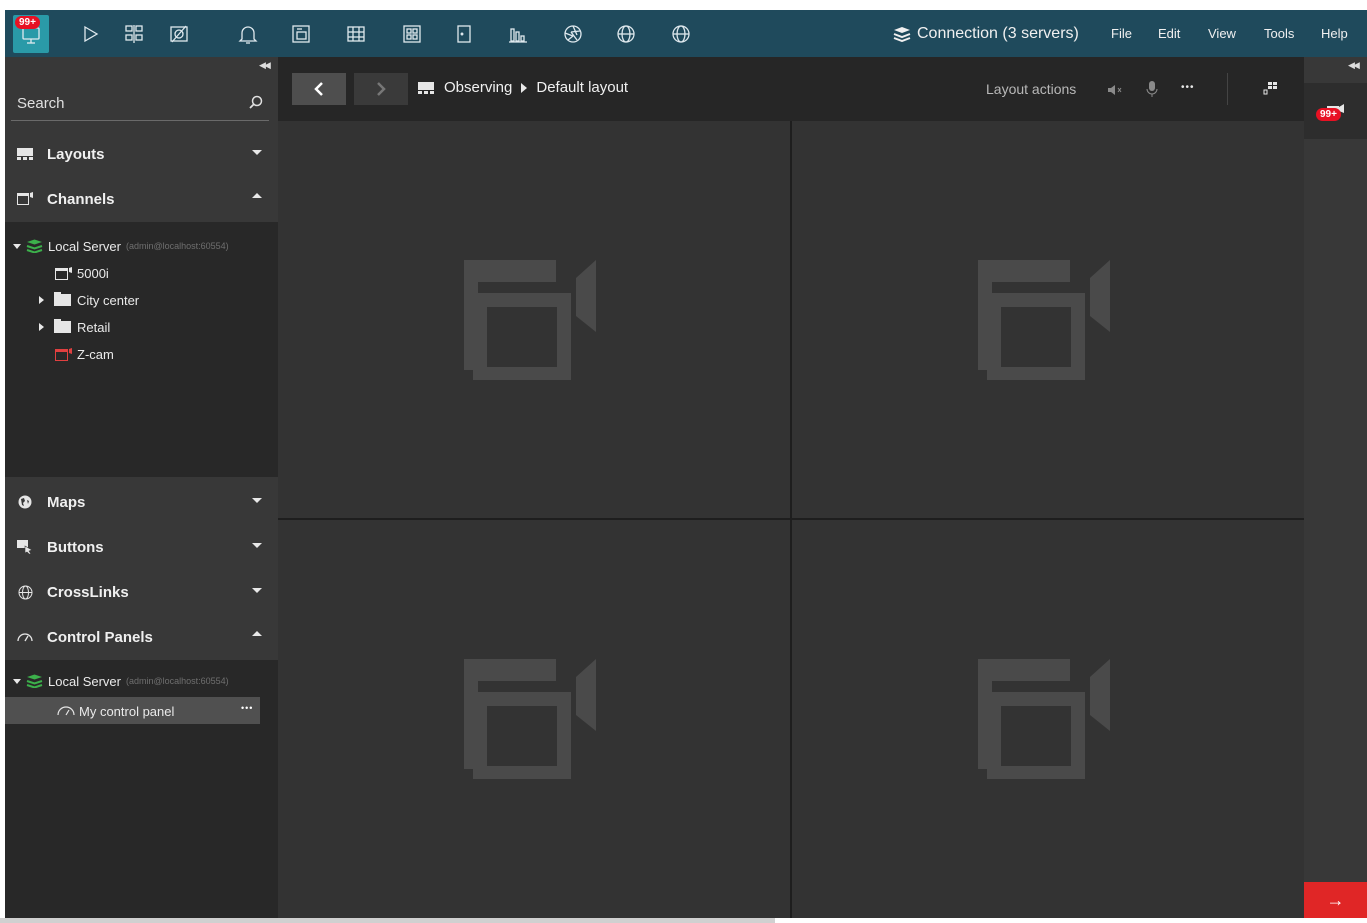 This screenshot has width=1367, height=923. What do you see at coordinates (1115, 90) in the screenshot?
I see `speaker-mute-icon` at bounding box center [1115, 90].